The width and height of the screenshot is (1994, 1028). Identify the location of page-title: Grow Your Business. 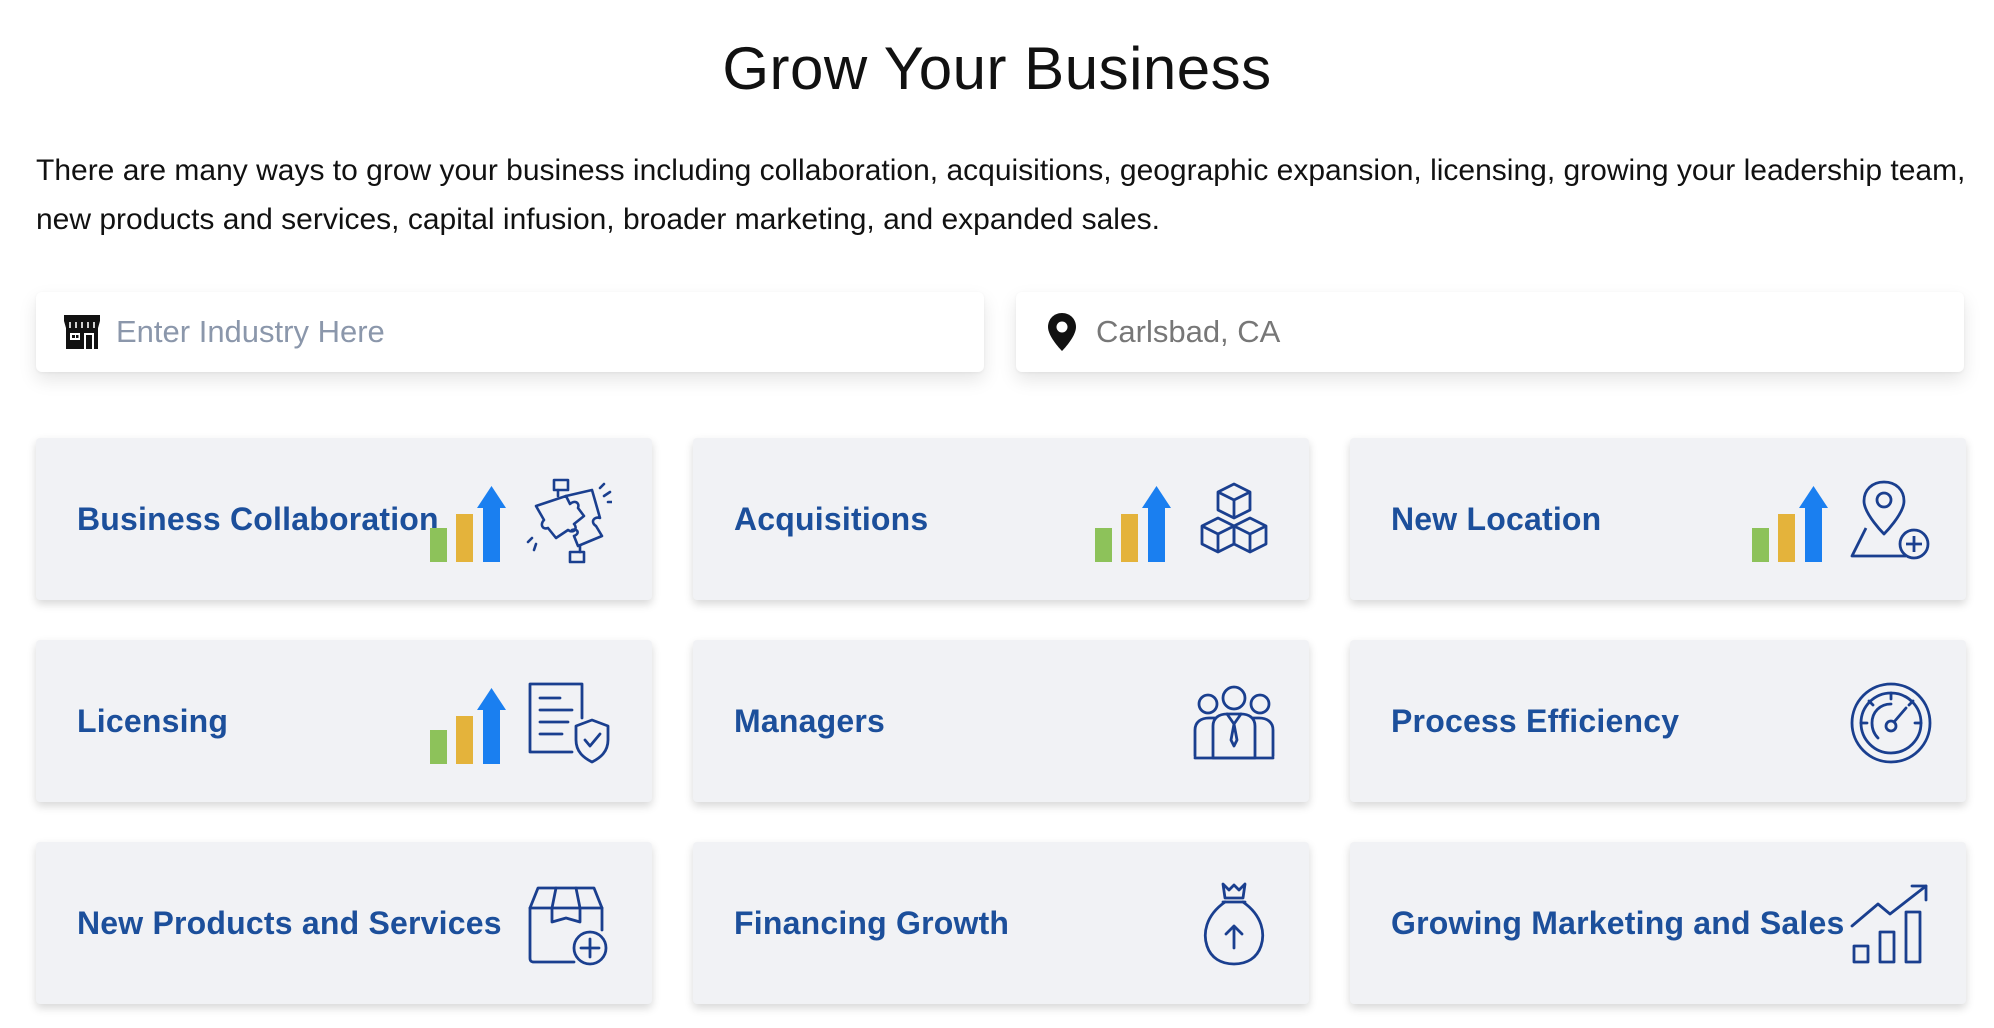
(997, 68).